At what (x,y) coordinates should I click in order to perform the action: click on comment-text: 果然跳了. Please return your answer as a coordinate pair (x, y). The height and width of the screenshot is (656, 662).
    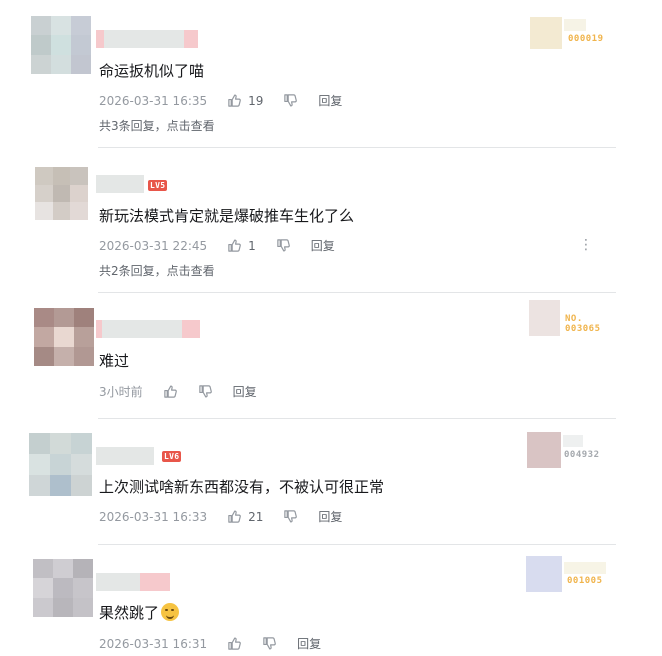
    Looking at the image, I should click on (139, 613).